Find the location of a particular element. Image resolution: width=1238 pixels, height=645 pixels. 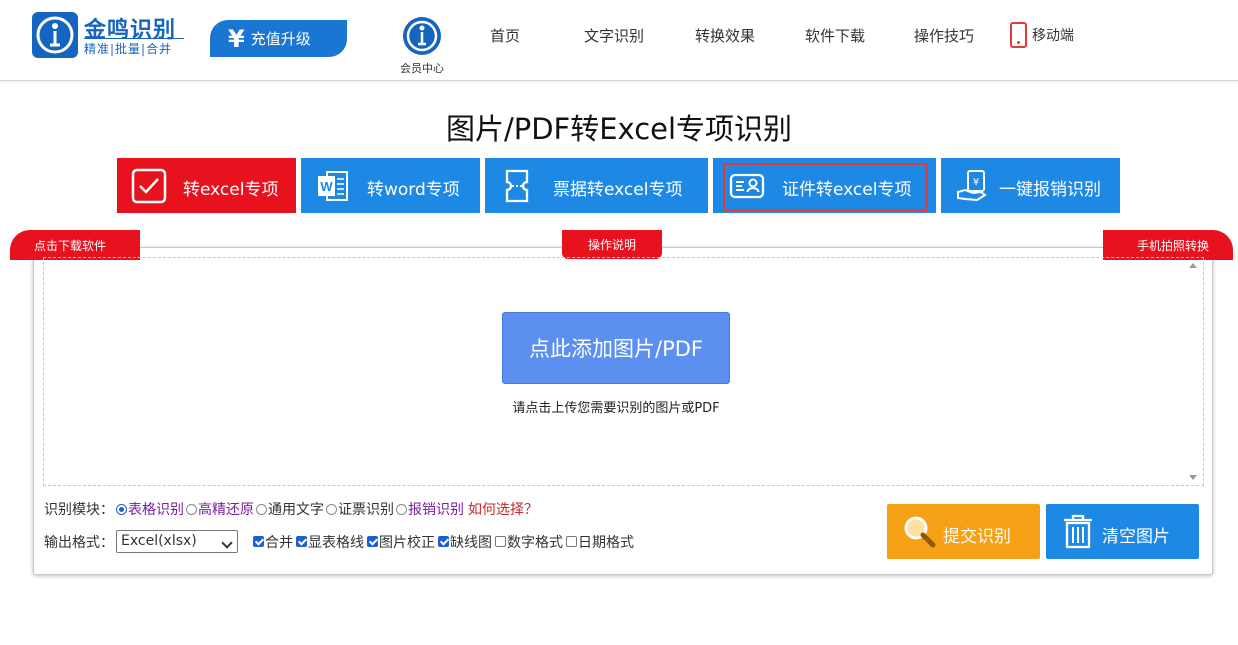

checkbox-date-format is located at coordinates (571, 541).